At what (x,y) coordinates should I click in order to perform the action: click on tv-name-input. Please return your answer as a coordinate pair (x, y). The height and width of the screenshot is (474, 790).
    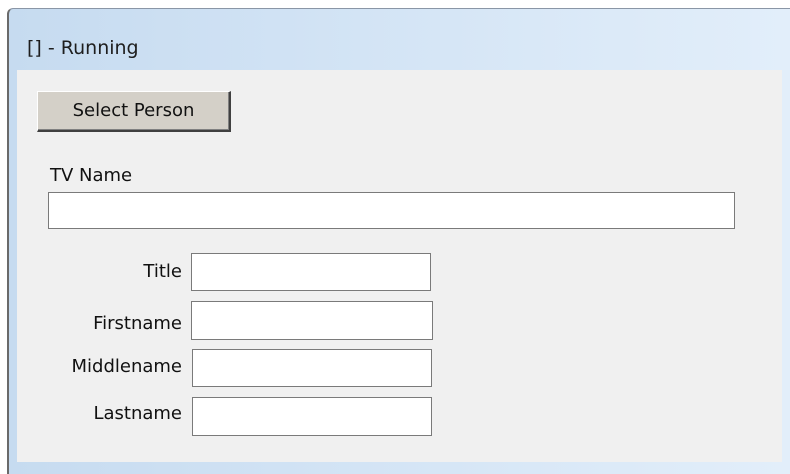
    Looking at the image, I should click on (391, 210).